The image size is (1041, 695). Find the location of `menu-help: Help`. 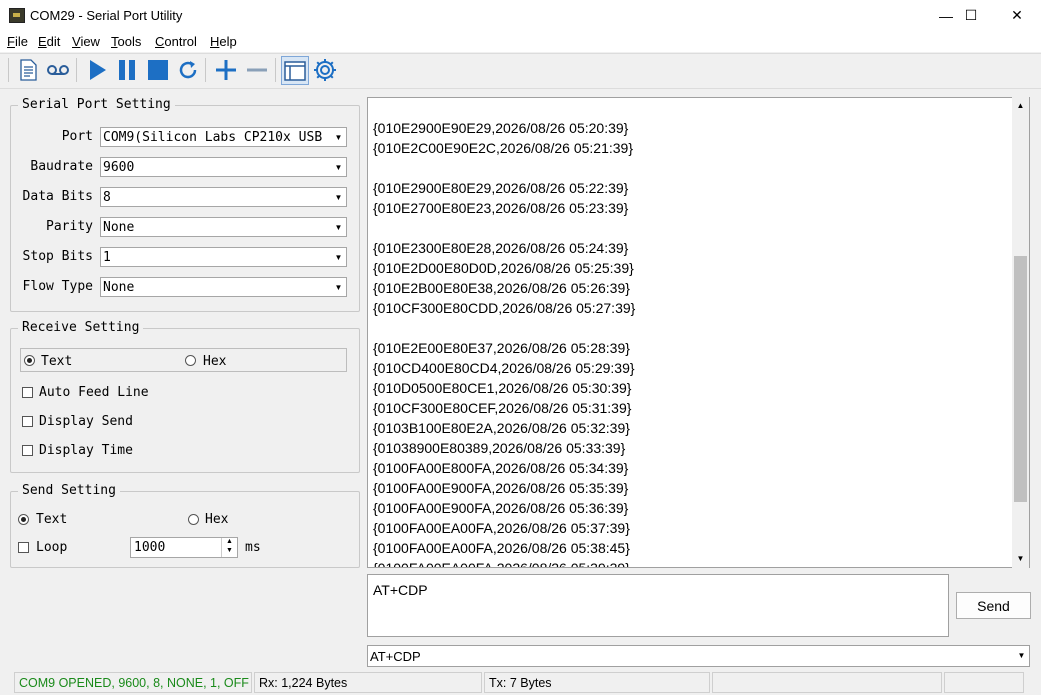

menu-help: Help is located at coordinates (223, 41).